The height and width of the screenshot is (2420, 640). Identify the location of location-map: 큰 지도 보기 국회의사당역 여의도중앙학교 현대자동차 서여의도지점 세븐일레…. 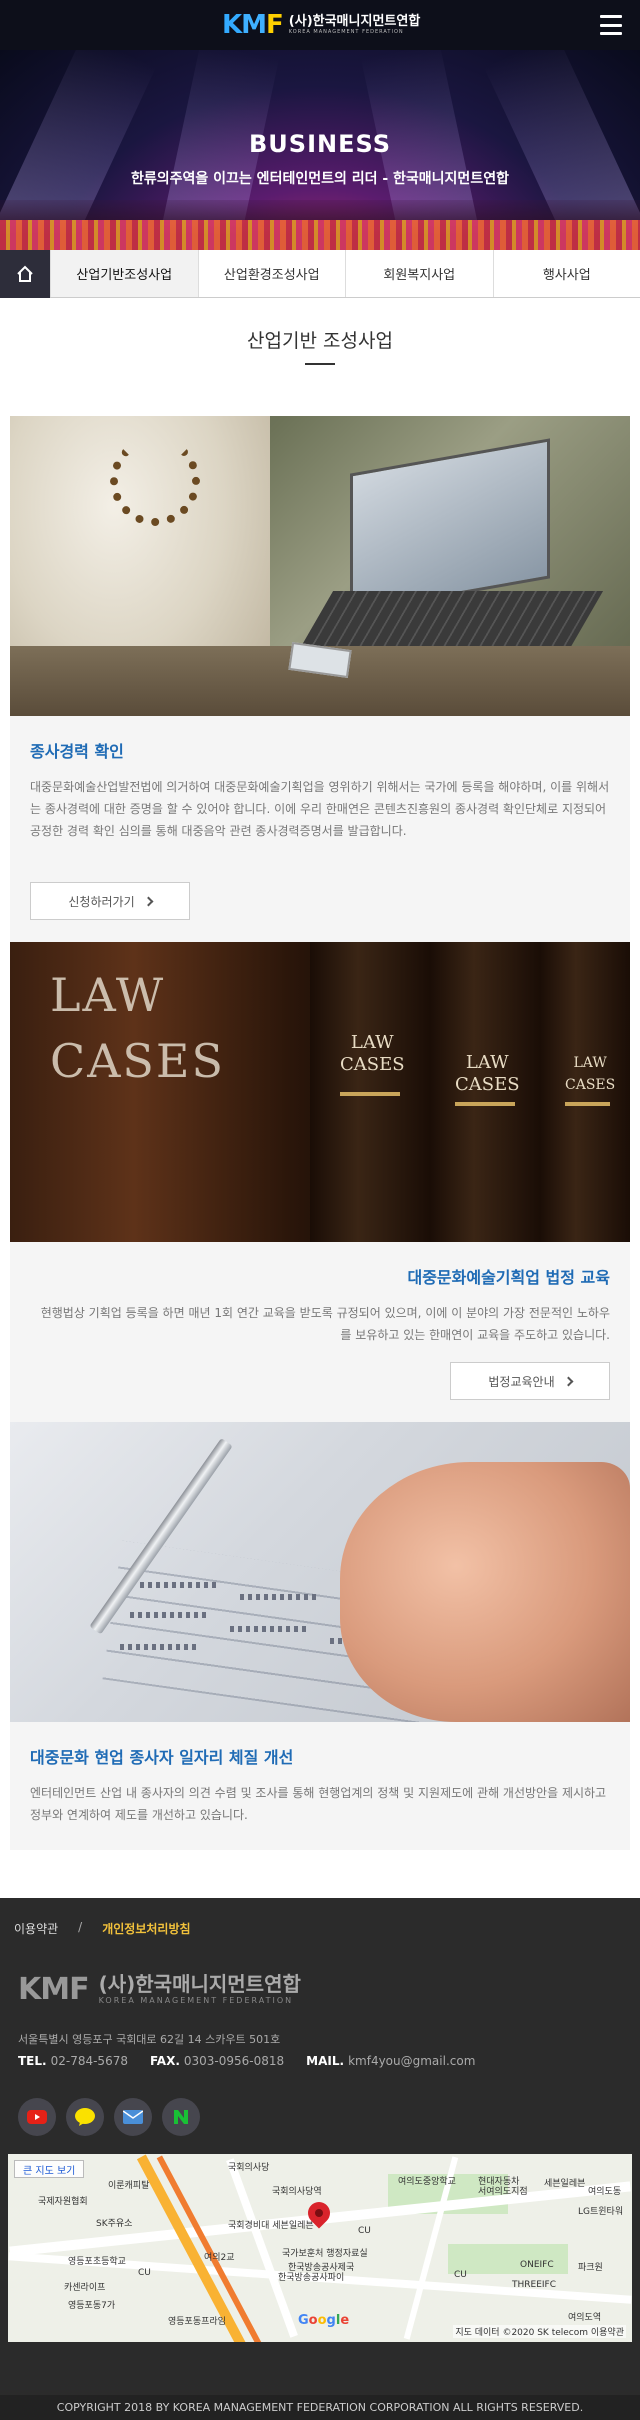
(320, 2248).